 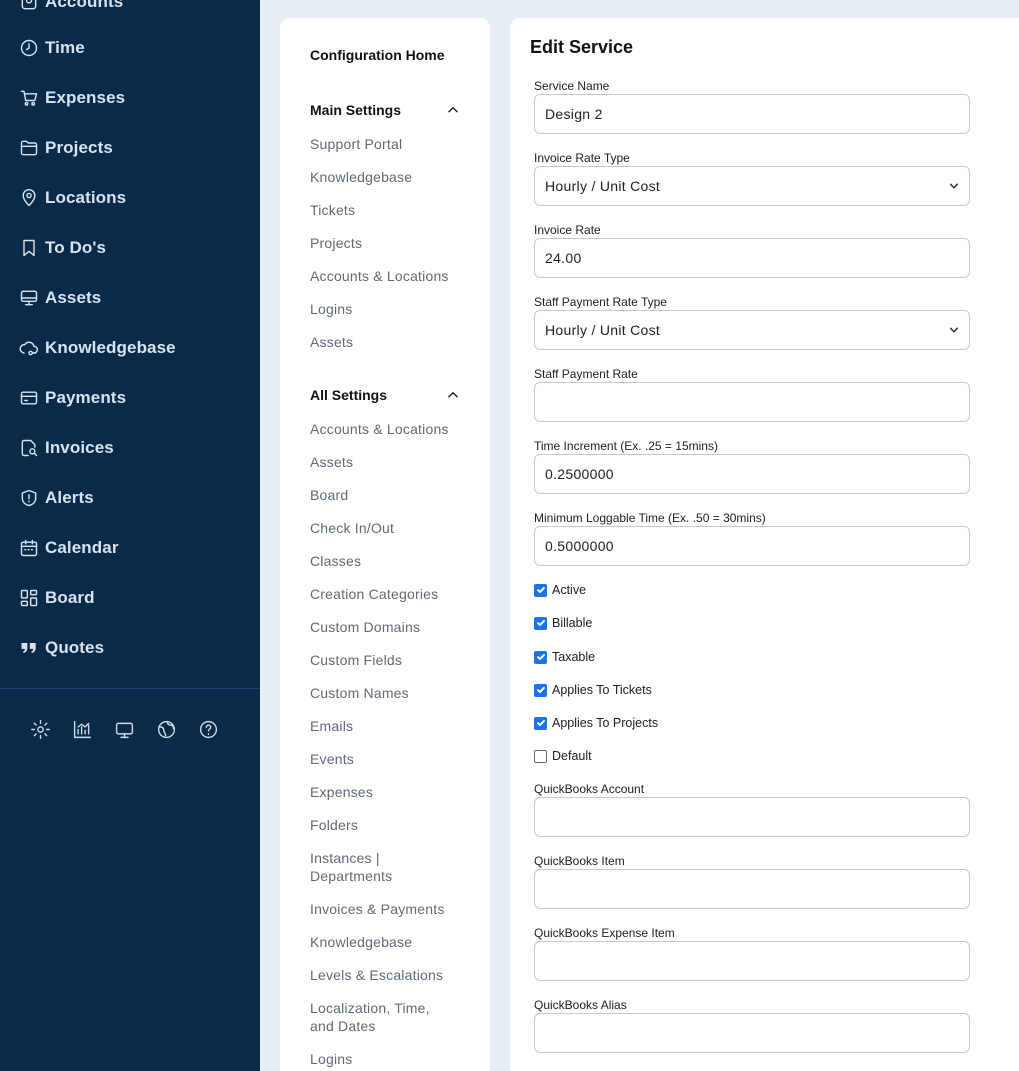 What do you see at coordinates (752, 402) in the screenshot?
I see `staff-payment-rate-input` at bounding box center [752, 402].